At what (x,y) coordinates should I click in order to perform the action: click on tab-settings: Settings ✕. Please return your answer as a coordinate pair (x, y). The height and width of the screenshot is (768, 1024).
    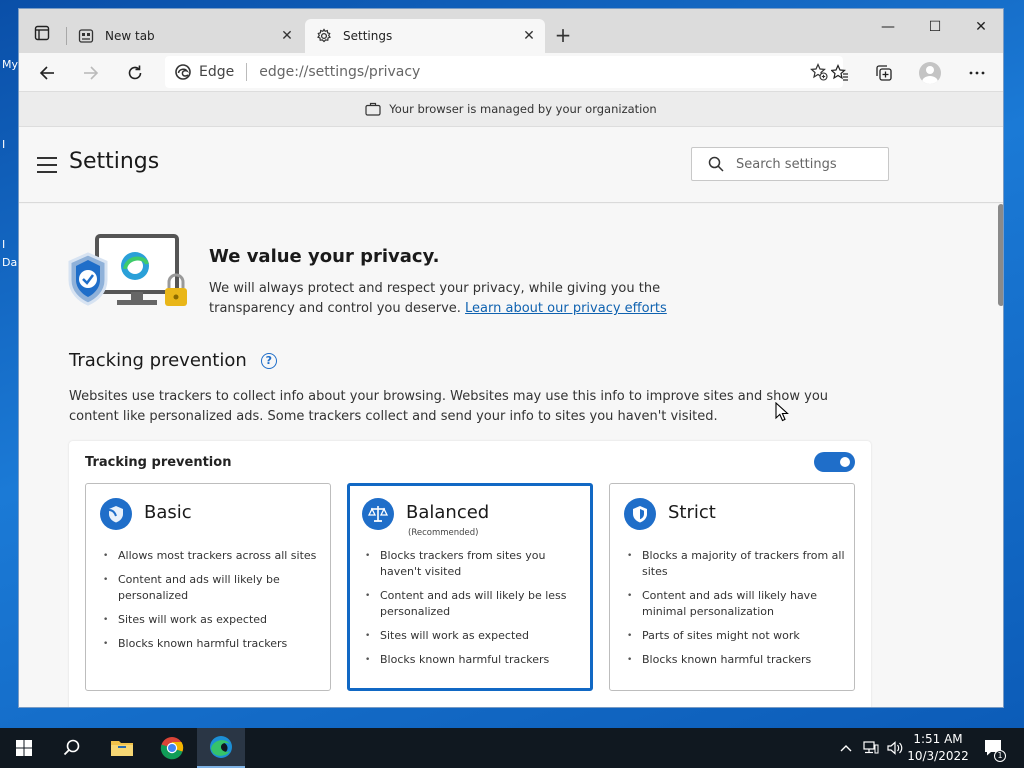
    Looking at the image, I should click on (425, 36).